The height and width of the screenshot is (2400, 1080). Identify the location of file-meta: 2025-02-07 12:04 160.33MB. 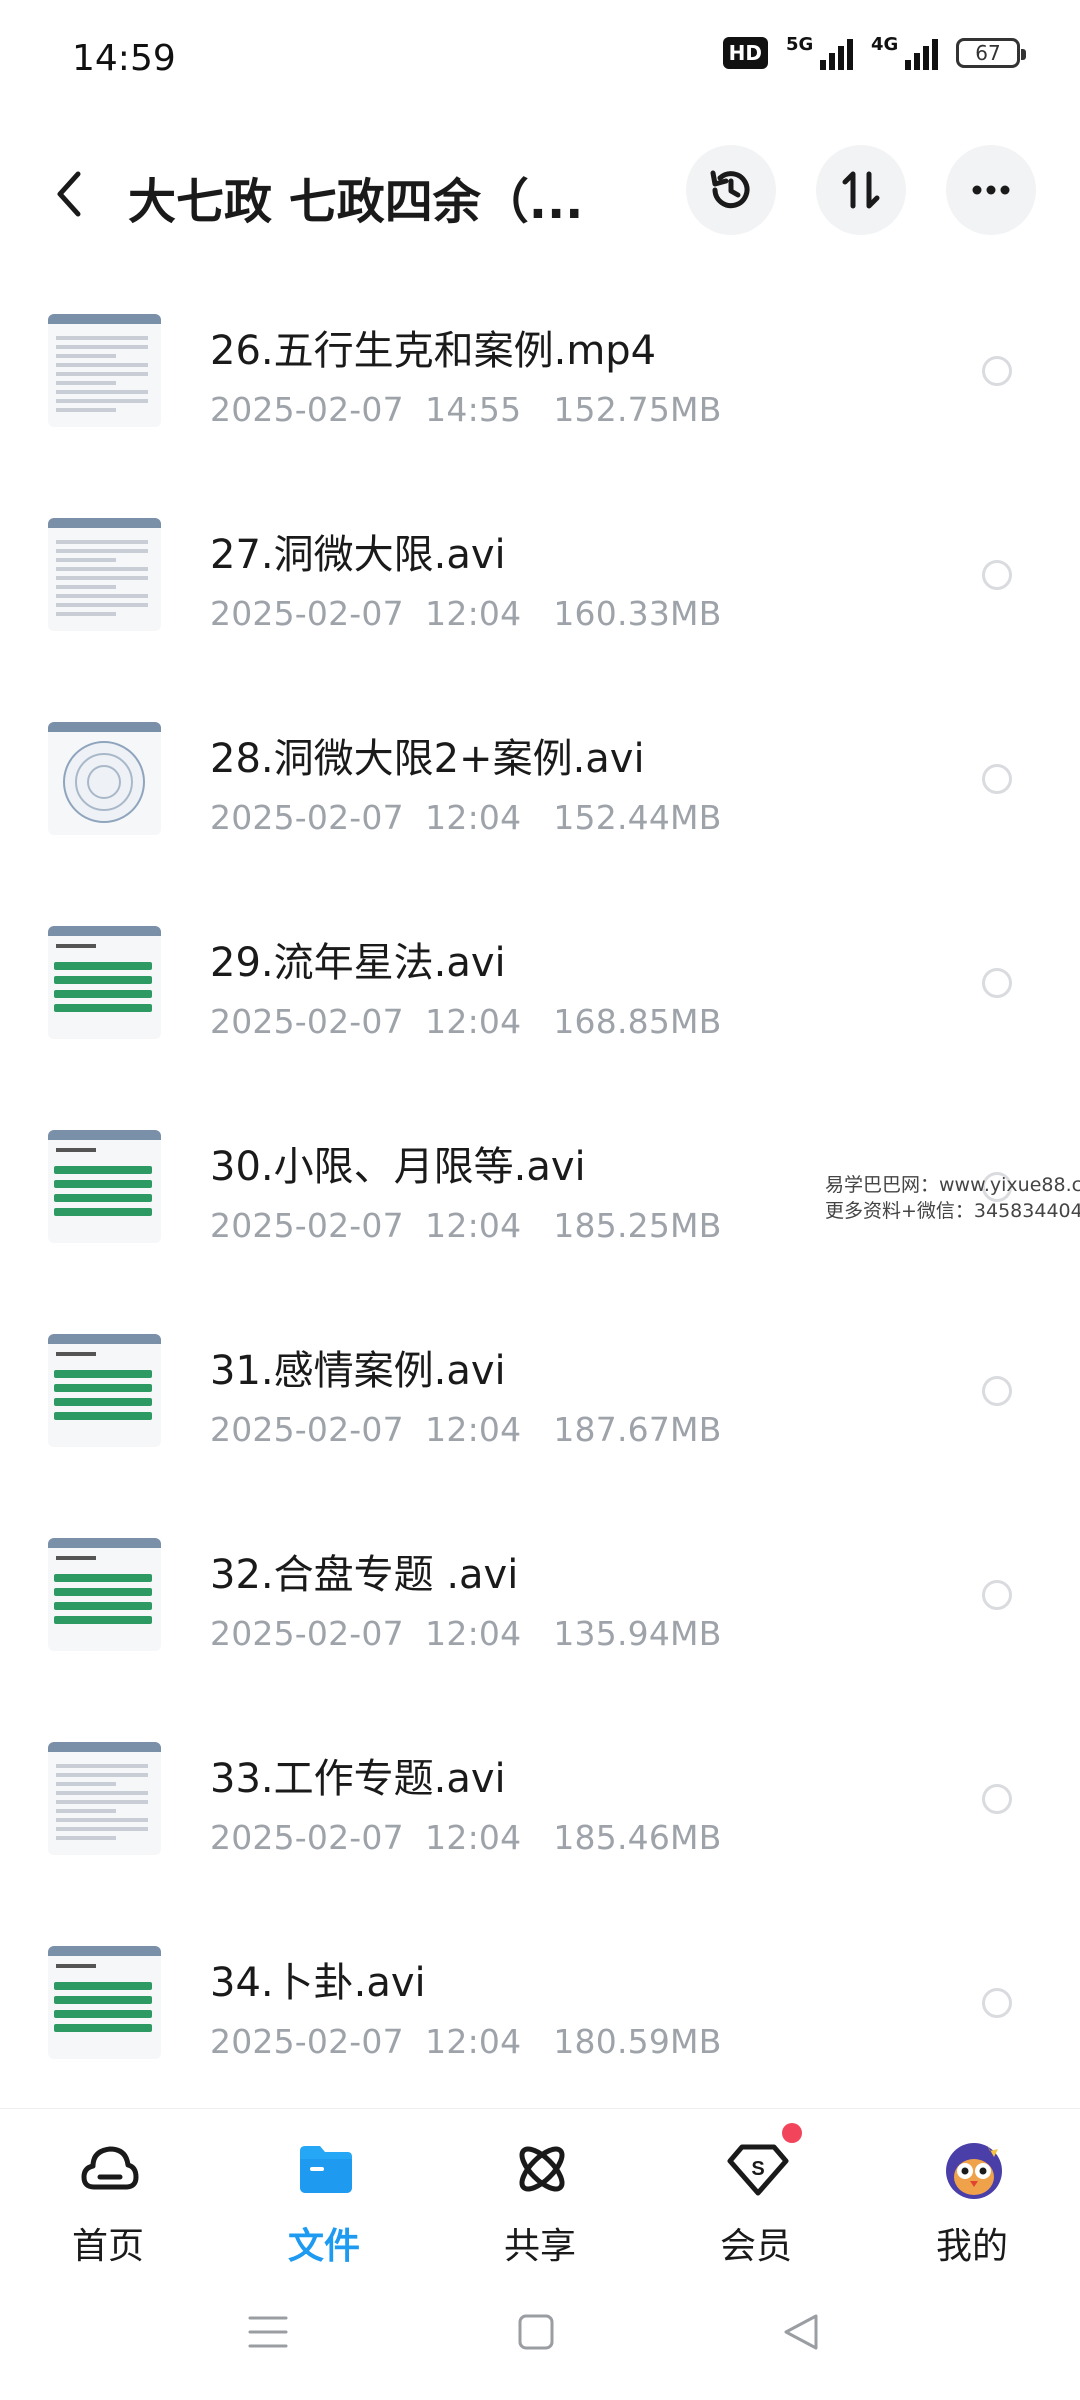
(466, 613).